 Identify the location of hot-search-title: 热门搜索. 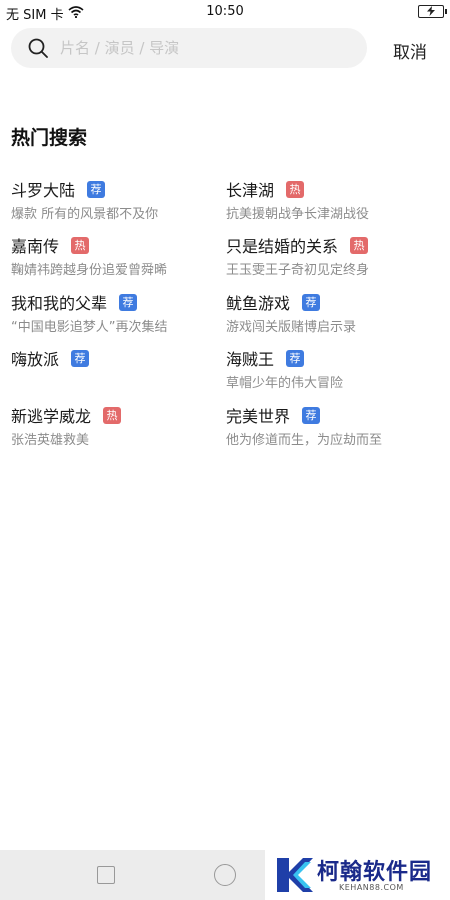
(49, 138).